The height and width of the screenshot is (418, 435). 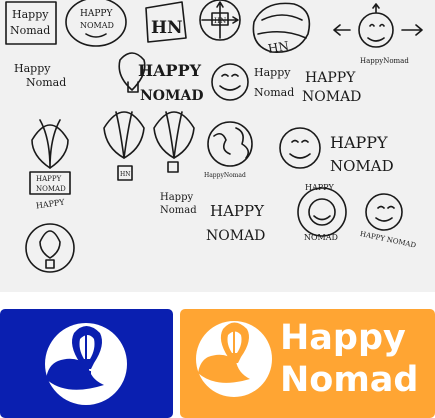 What do you see at coordinates (170, 70) in the screenshot?
I see `sketch-caps-happy: HAPPY` at bounding box center [170, 70].